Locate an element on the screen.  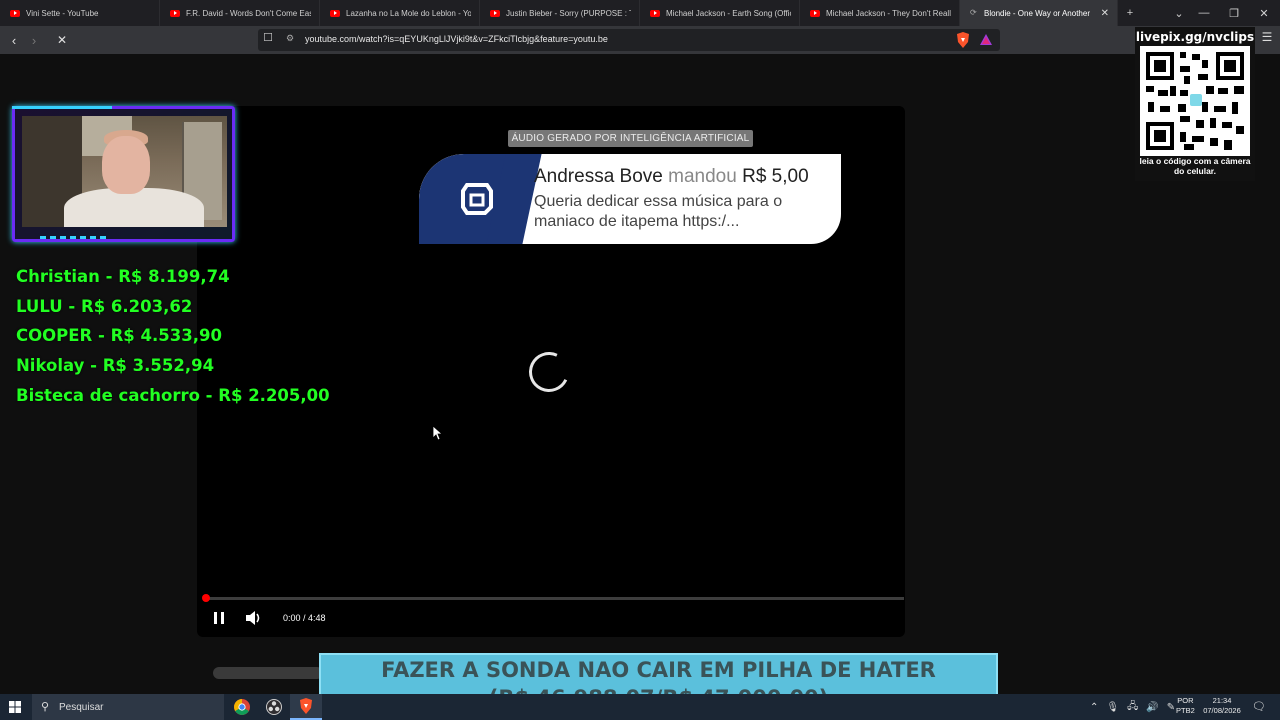
qr-code-icon is located at coordinates (1195, 101).